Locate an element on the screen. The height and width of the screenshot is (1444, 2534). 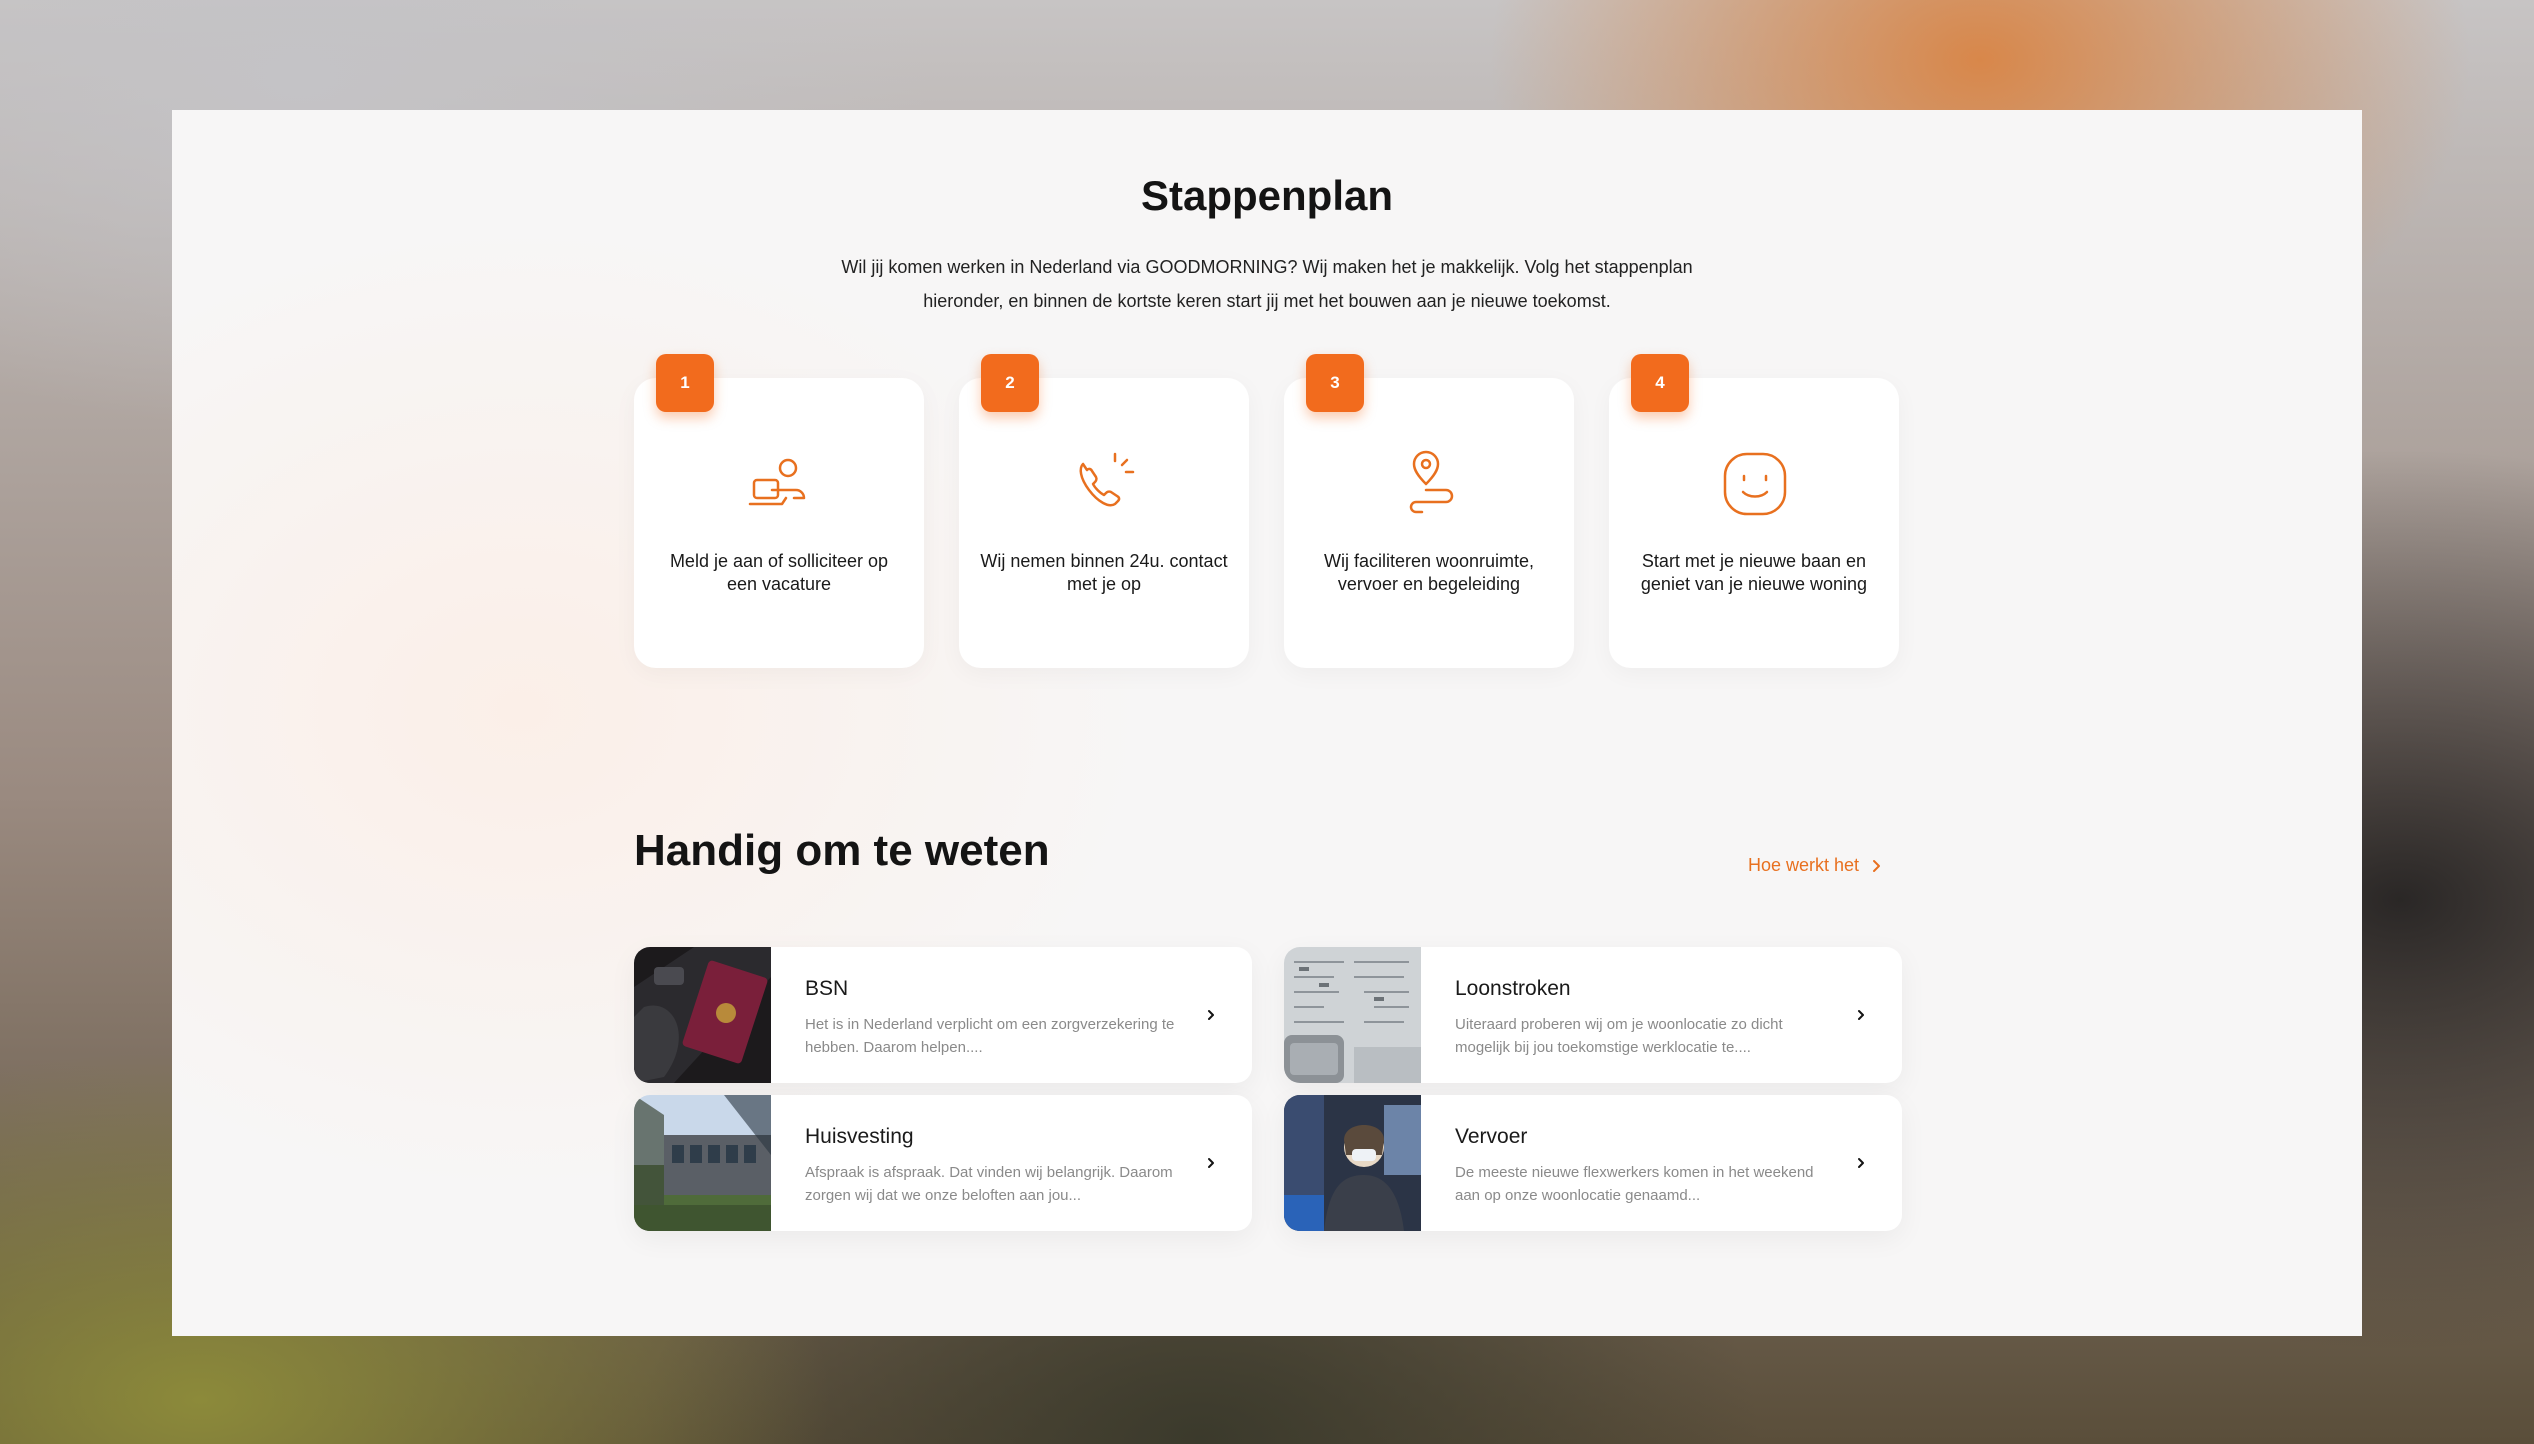
card-title: BSN is located at coordinates (827, 988).